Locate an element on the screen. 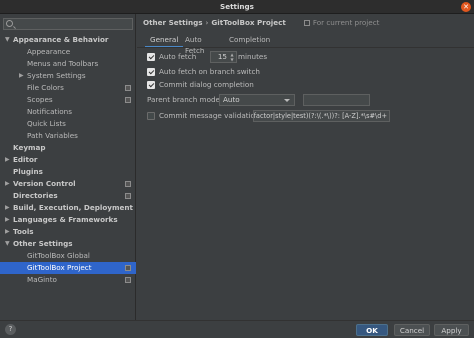 The image size is (474, 338). chevron-down-icon is located at coordinates (287, 100).